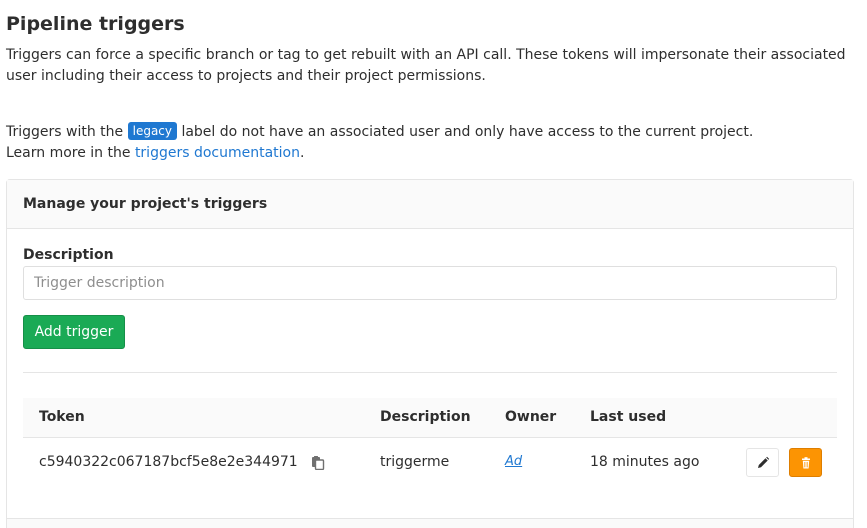 This screenshot has width=867, height=528. I want to click on trash-icon, so click(806, 463).